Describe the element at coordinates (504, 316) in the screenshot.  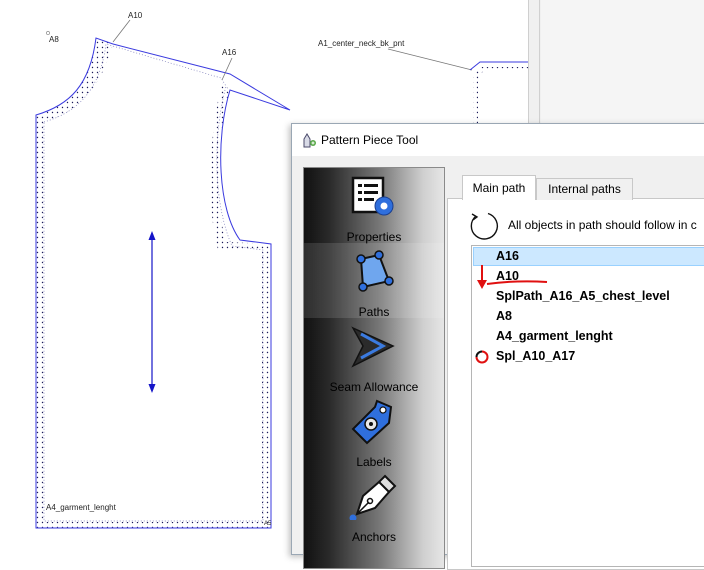
I see `list-item: A8` at that location.